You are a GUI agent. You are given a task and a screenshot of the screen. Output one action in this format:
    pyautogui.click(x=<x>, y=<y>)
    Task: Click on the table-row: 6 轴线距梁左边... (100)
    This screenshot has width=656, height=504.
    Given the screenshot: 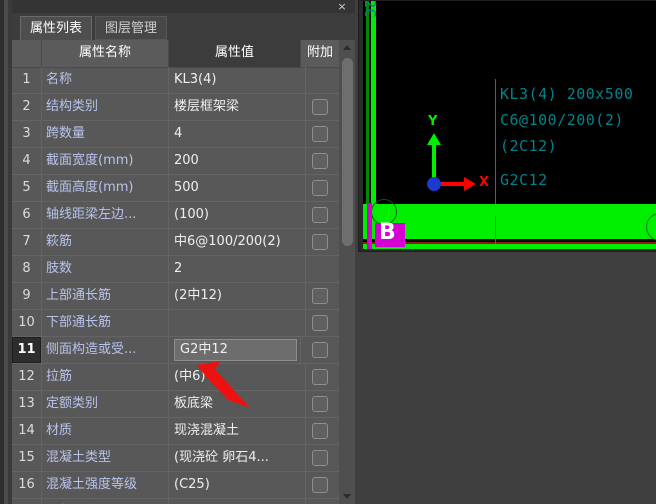 What is the action you would take?
    pyautogui.click(x=175, y=215)
    